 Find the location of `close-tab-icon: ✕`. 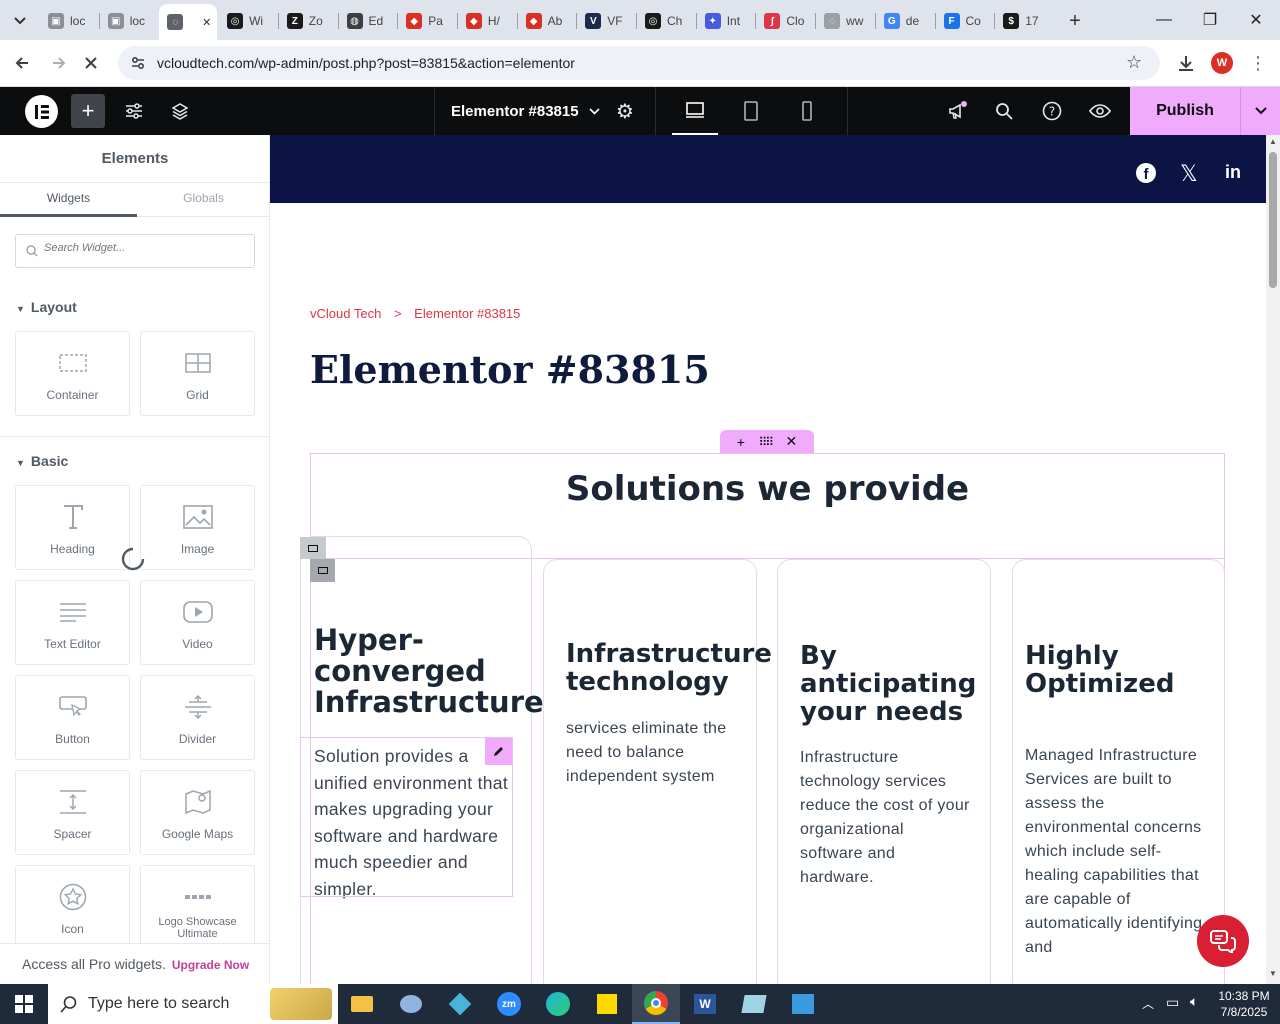

close-tab-icon: ✕ is located at coordinates (206, 22).